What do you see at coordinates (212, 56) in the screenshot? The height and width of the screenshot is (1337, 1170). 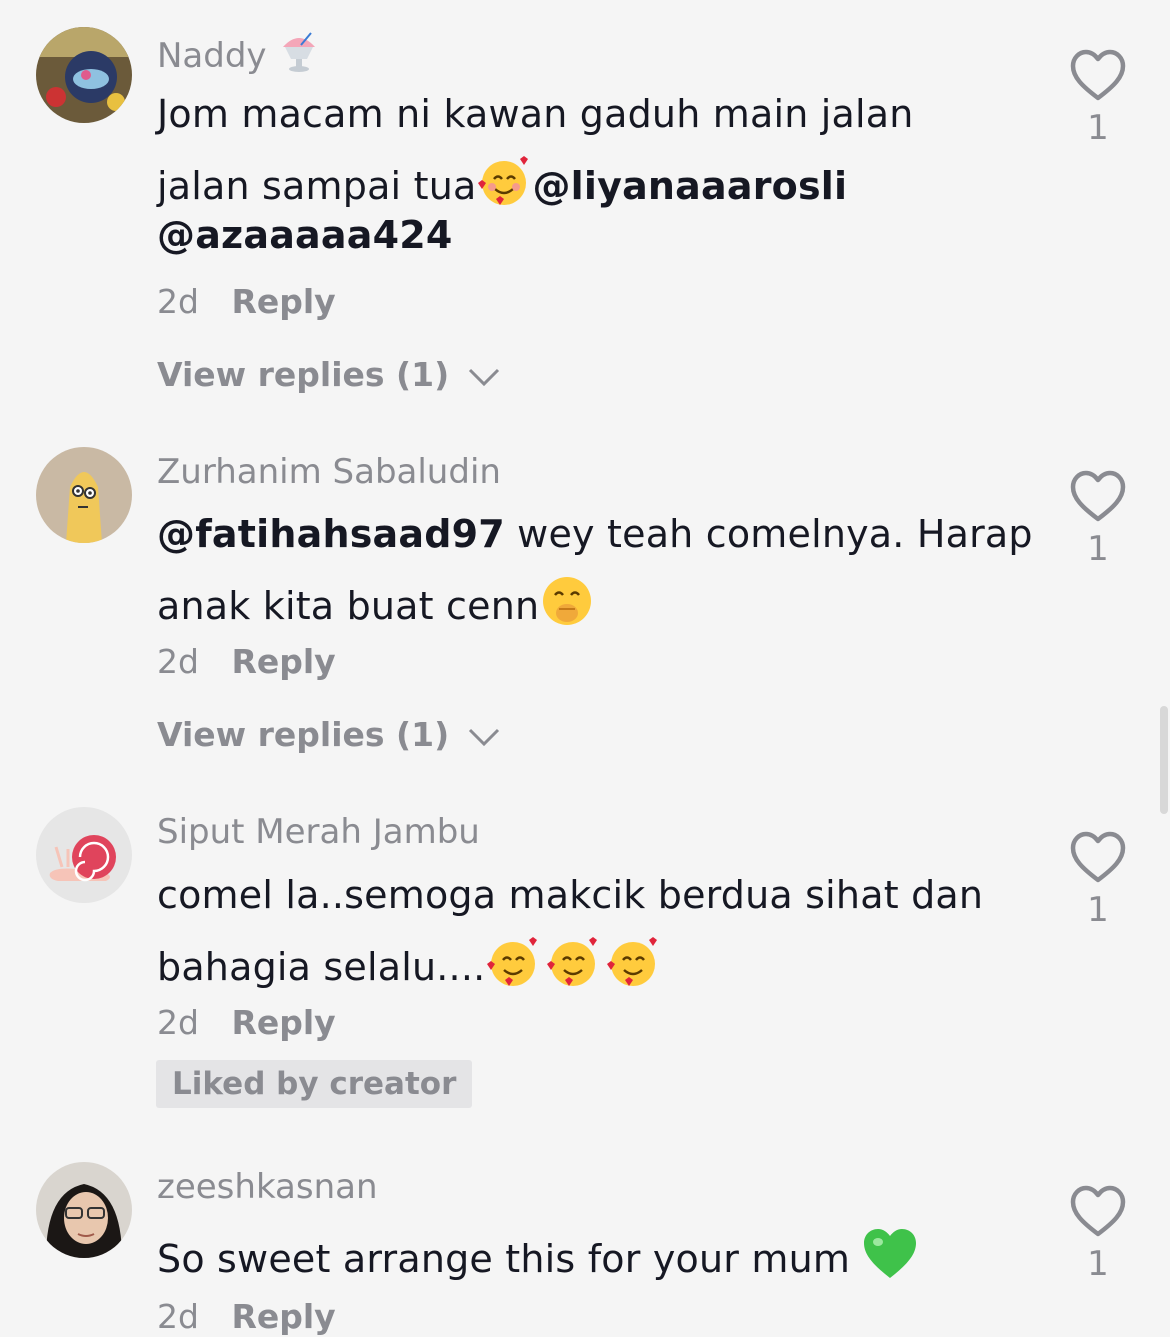 I see `username-text: Naddy` at bounding box center [212, 56].